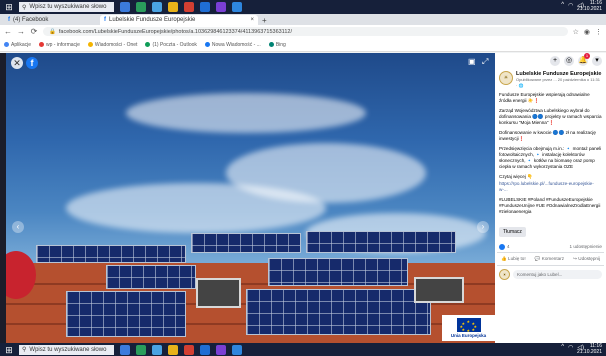  I want to click on bookmark-item: wp - informacje, so click(59, 45).